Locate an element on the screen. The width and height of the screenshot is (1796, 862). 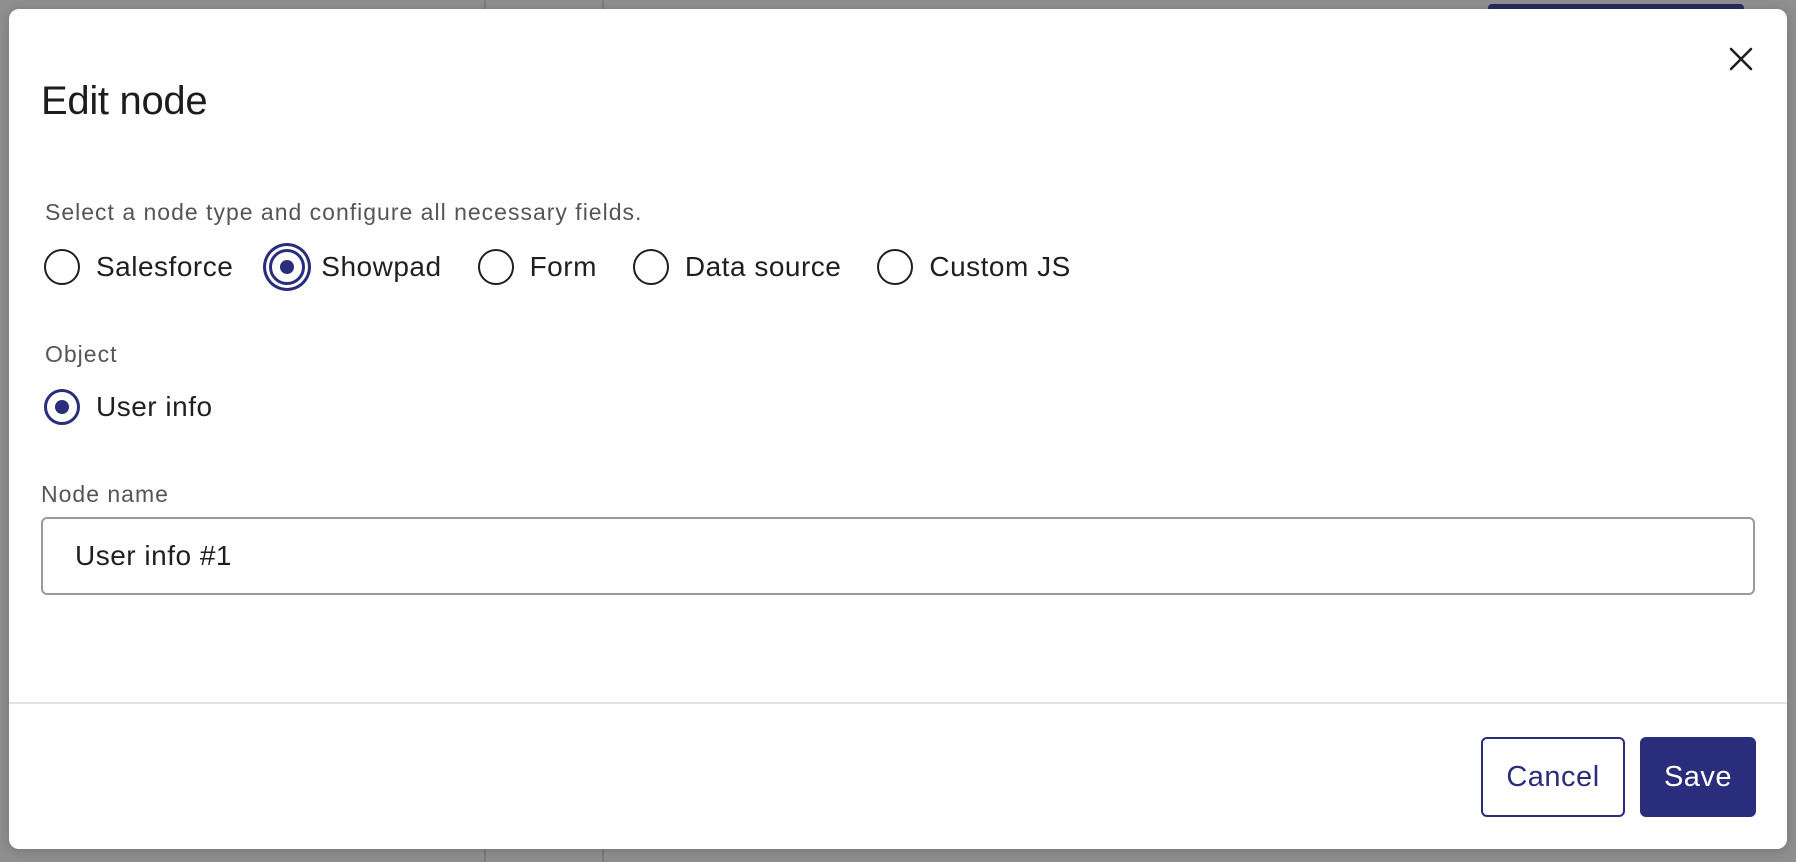
footer-divider is located at coordinates (898, 703).